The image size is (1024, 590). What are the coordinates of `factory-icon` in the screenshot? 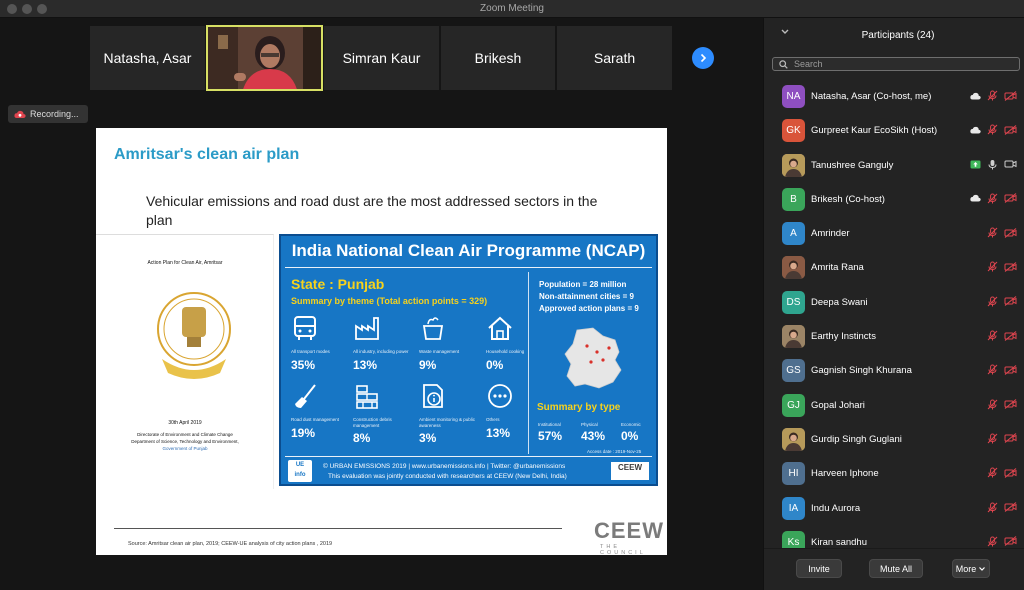 It's located at (367, 328).